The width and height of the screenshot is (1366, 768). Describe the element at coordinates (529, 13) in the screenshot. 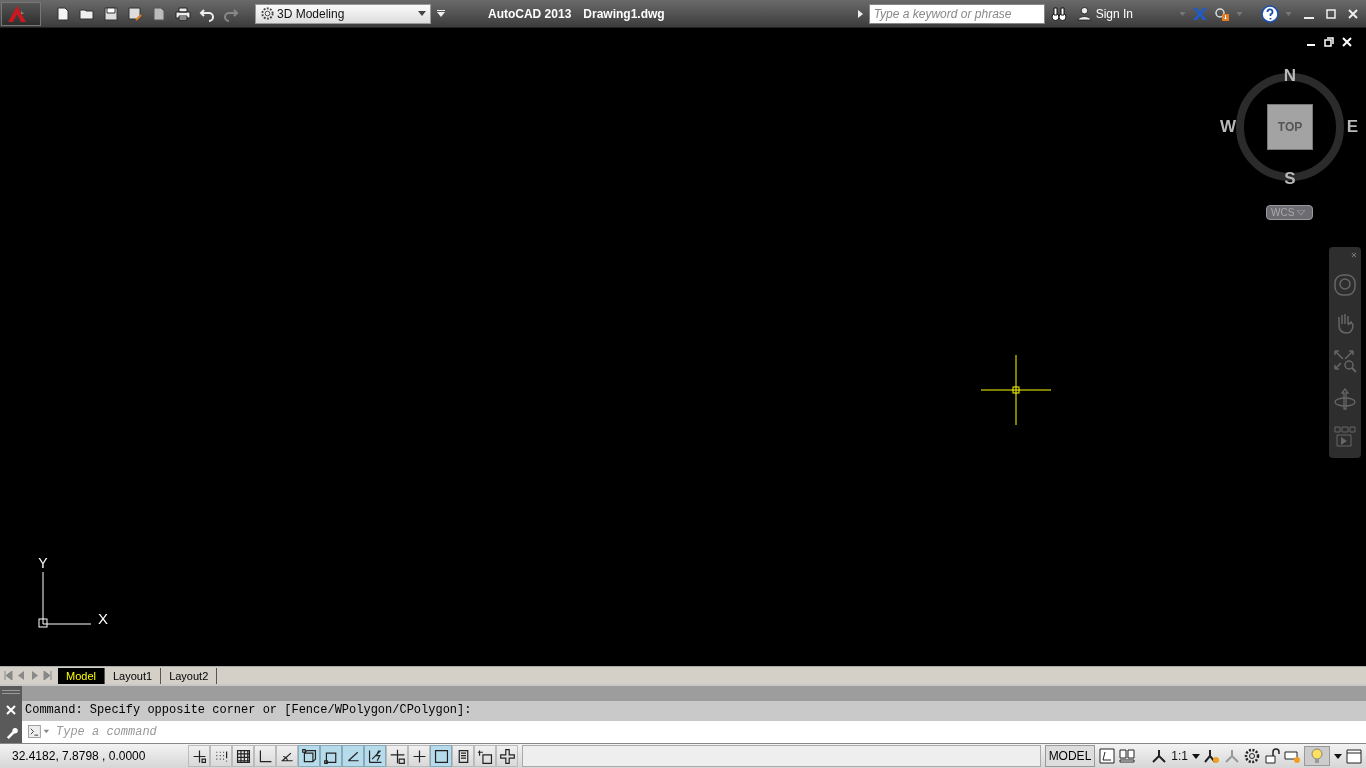

I see `app-title: AutoCAD 2013` at that location.